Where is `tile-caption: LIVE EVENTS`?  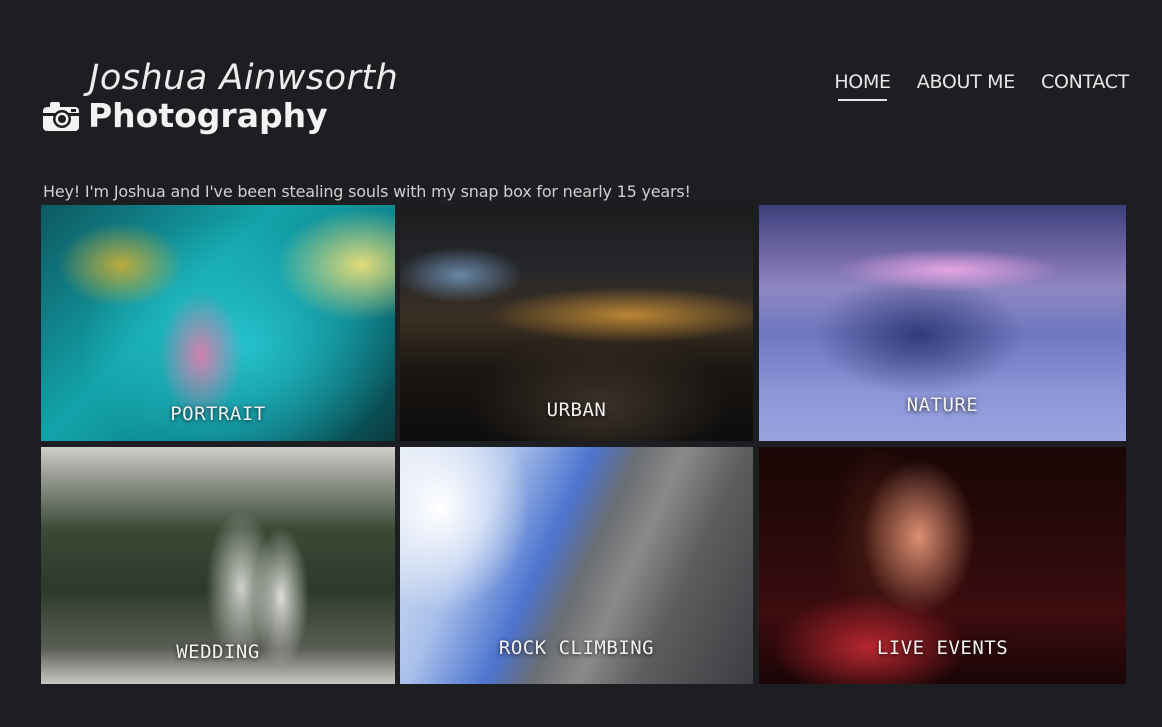 tile-caption: LIVE EVENTS is located at coordinates (942, 648).